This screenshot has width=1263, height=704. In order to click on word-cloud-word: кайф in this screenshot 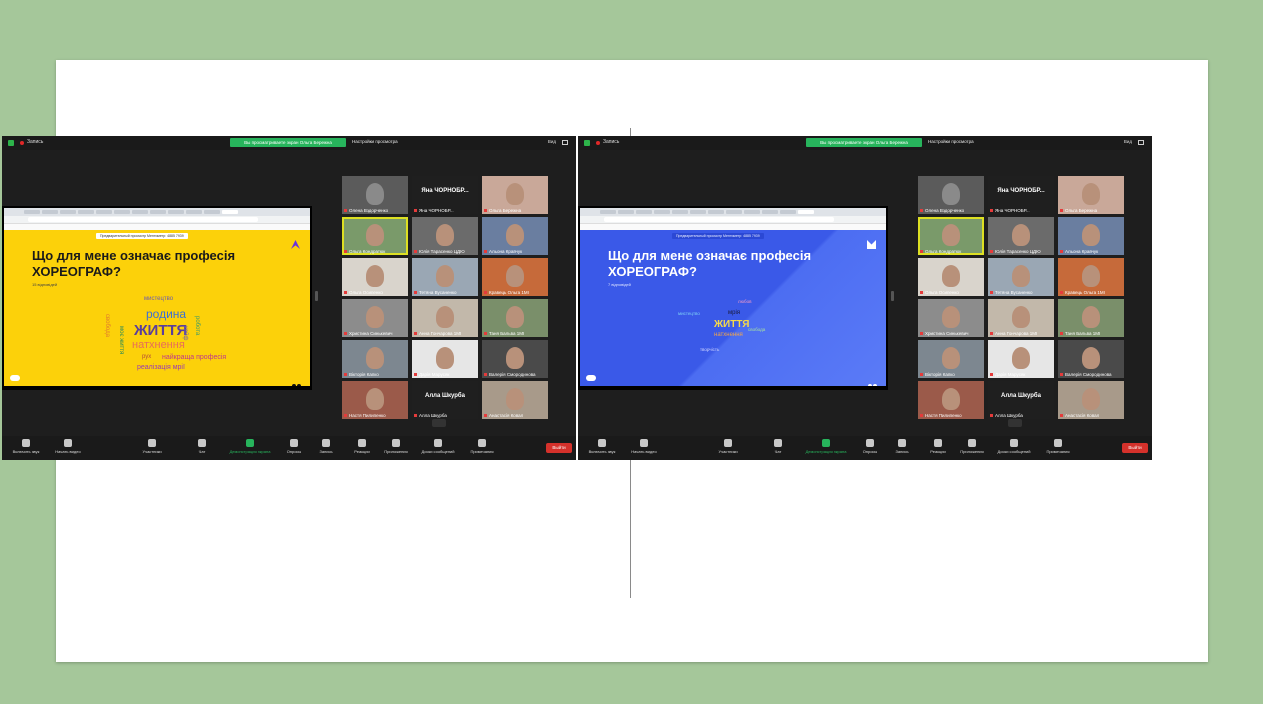, I will do `click(185, 333)`.